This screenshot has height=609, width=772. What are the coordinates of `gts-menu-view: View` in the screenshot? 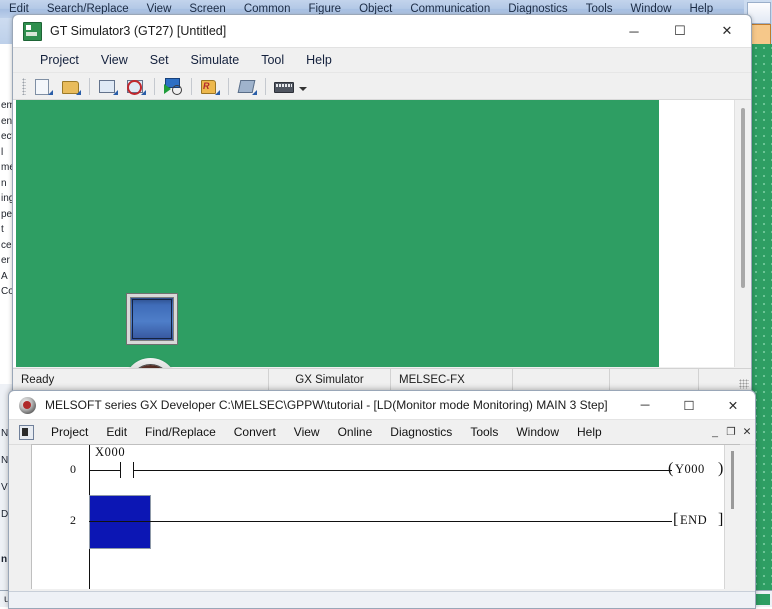 It's located at (114, 60).